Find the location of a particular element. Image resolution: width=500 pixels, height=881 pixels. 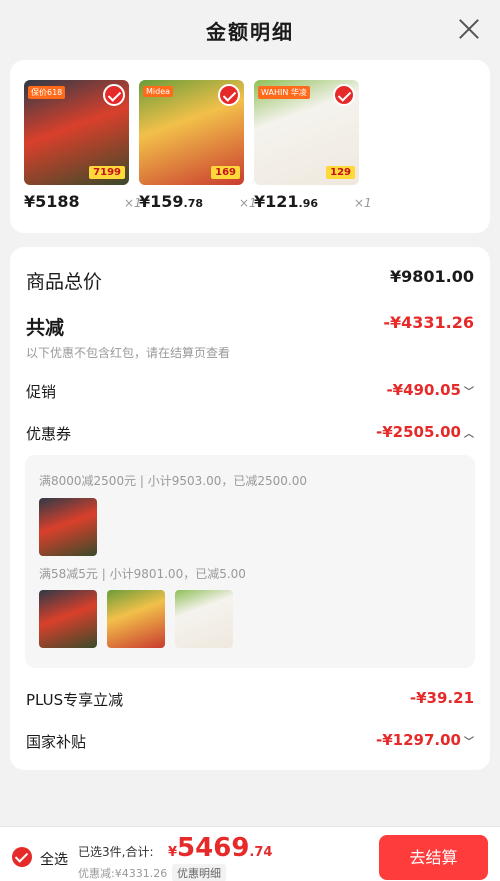

page-title: 金额明细 is located at coordinates (250, 32).